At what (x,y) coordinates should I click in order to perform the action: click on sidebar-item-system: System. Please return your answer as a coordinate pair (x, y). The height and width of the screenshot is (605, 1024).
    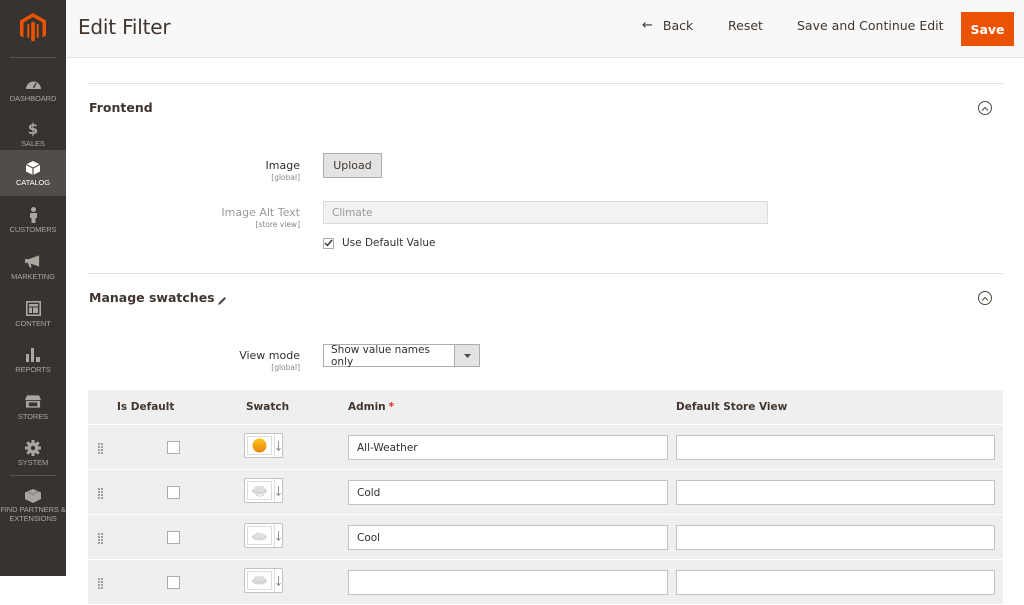
    Looking at the image, I should click on (33, 453).